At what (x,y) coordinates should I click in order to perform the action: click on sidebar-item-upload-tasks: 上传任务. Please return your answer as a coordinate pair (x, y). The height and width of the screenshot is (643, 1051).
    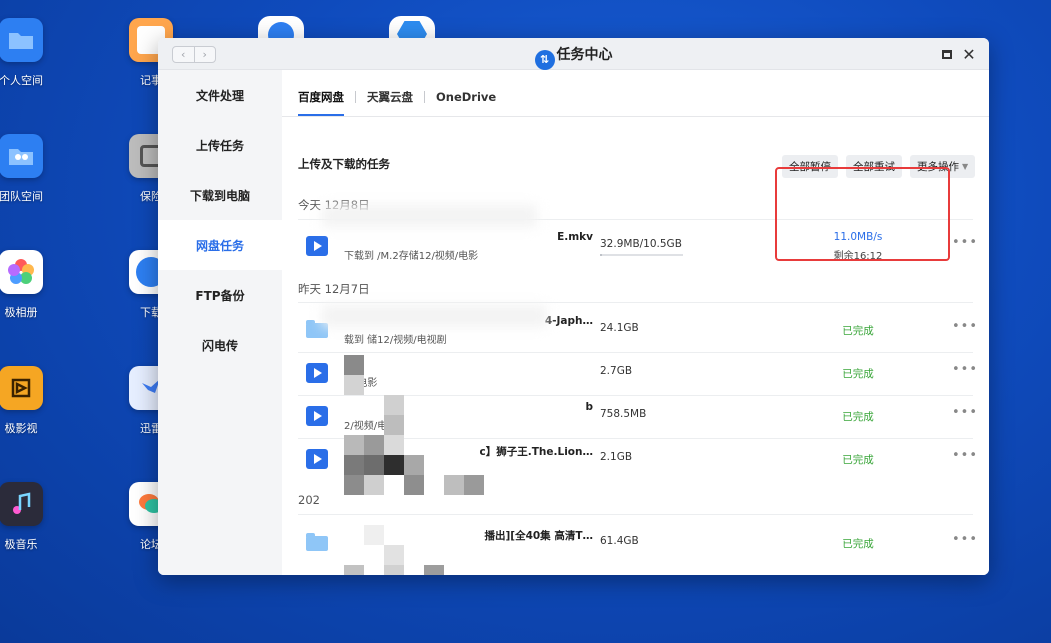
    Looking at the image, I should click on (220, 145).